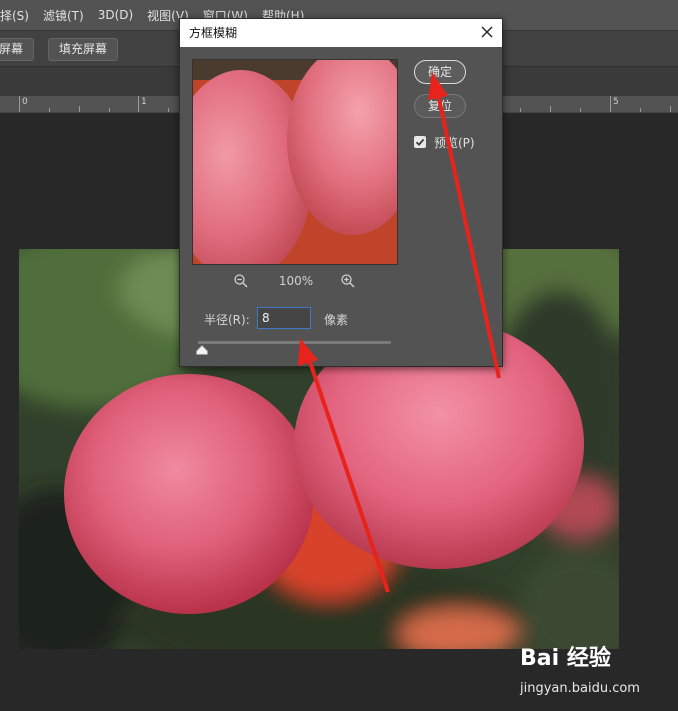 The image size is (678, 711). Describe the element at coordinates (454, 142) in the screenshot. I see `preview-label: 预览(P)` at that location.